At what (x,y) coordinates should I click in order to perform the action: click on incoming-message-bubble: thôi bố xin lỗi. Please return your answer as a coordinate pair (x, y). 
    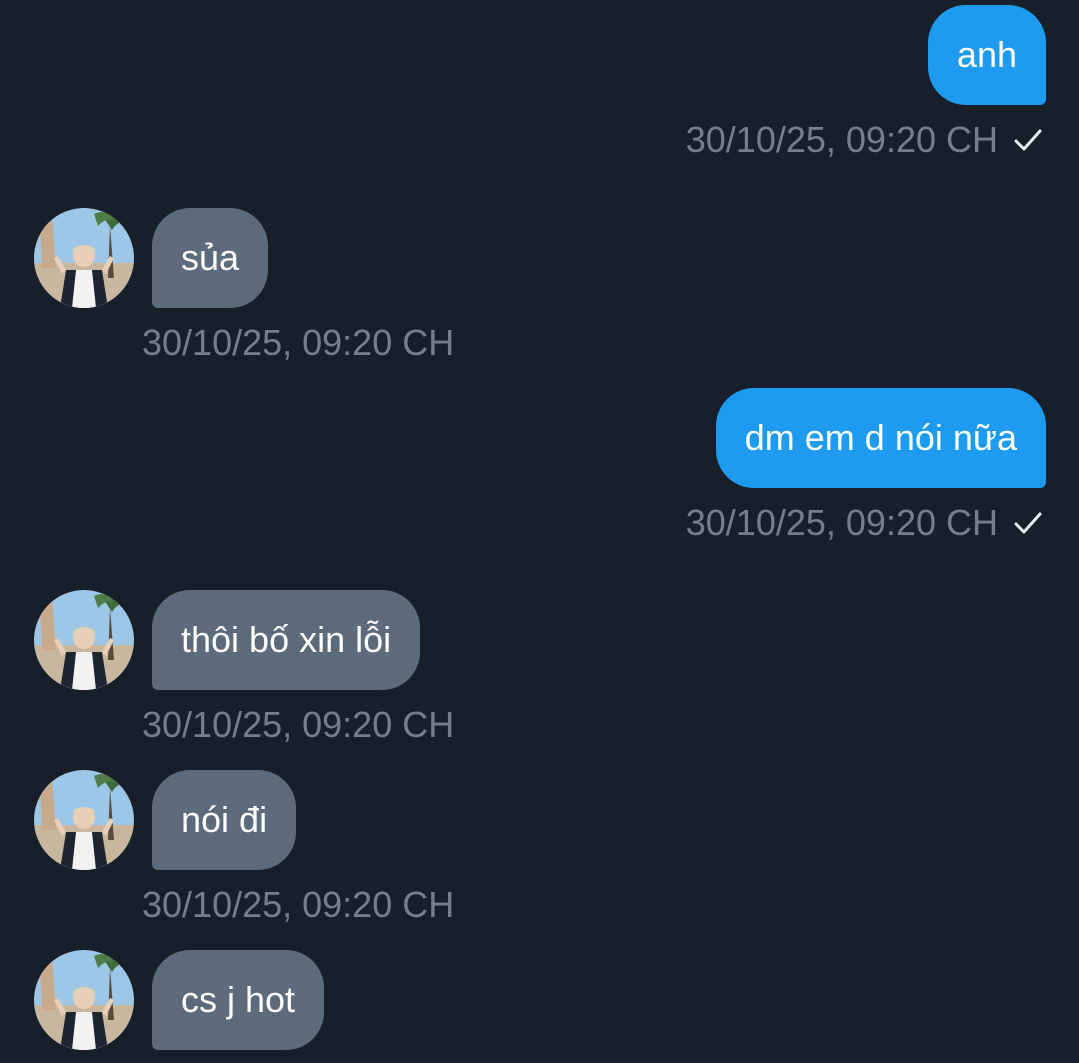
    Looking at the image, I should click on (286, 640).